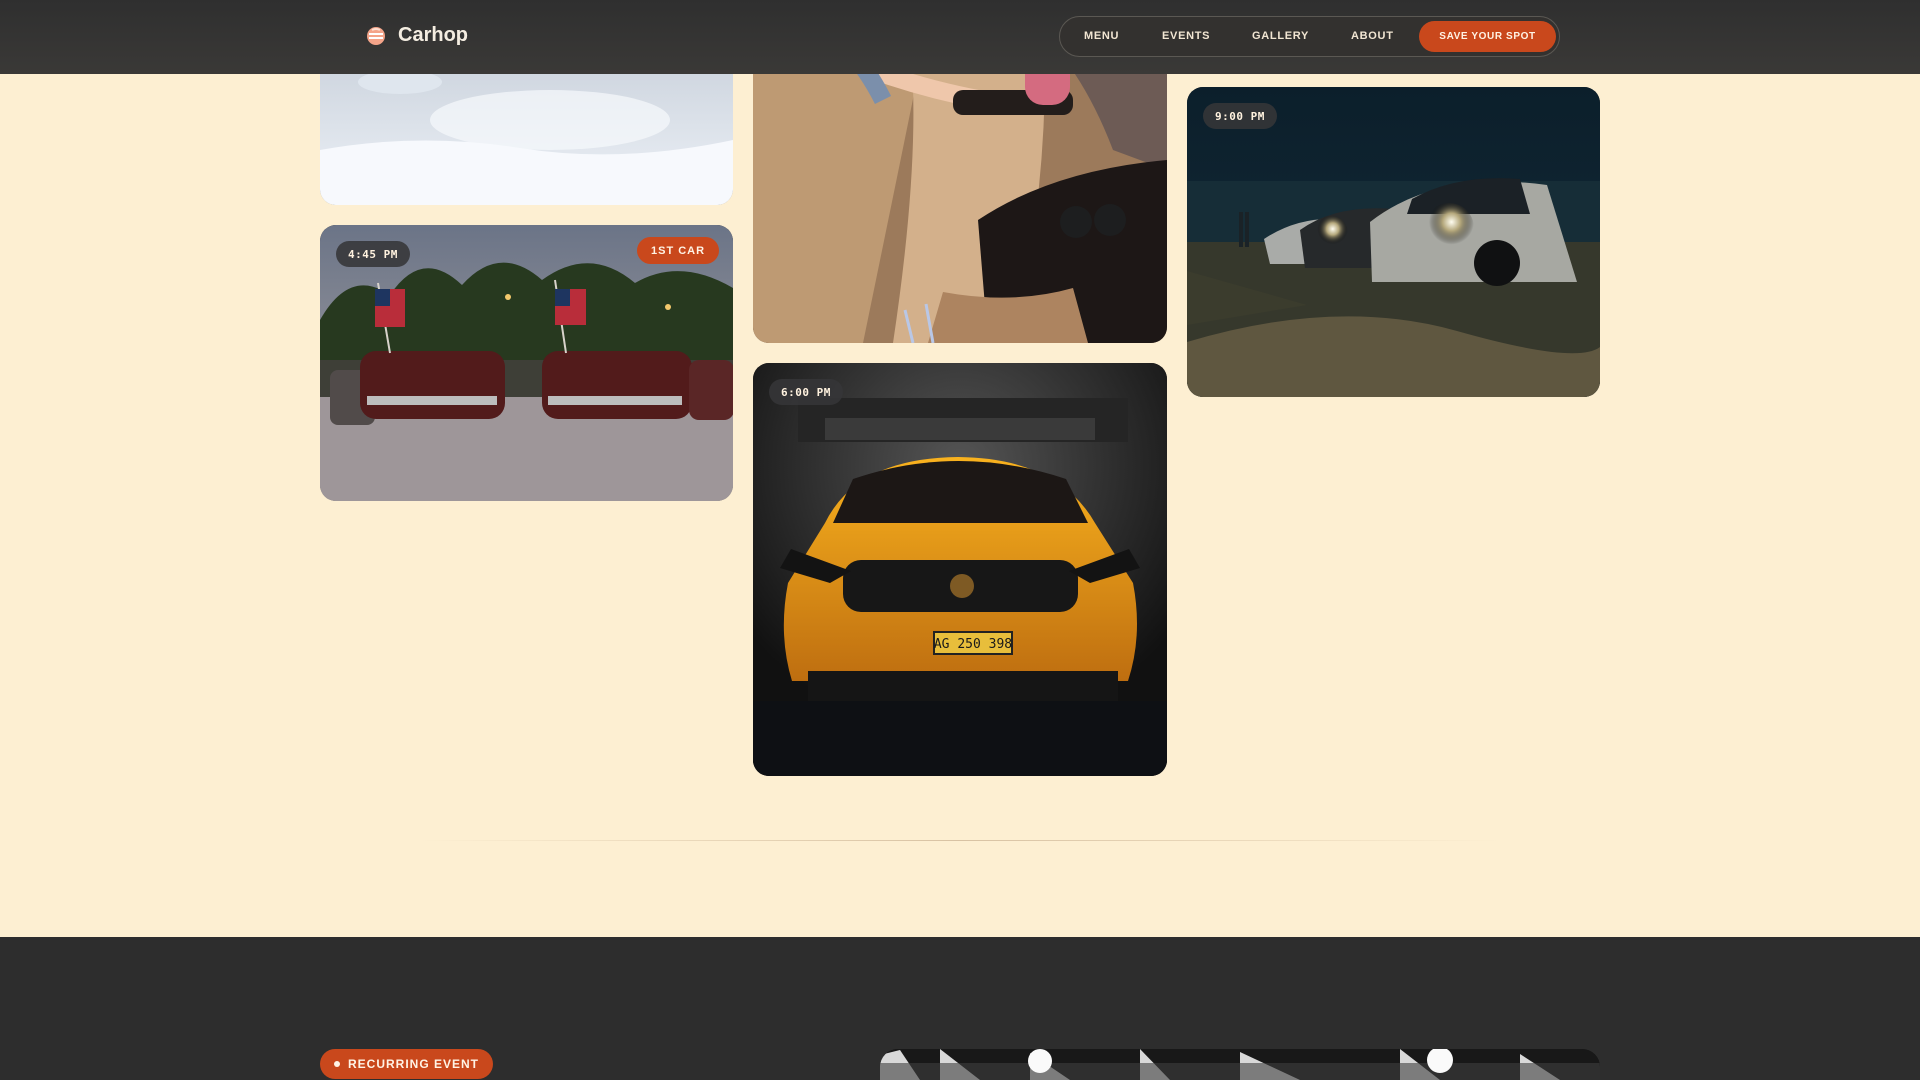 This screenshot has width=1920, height=1080. I want to click on time-chip: 4:45 PM, so click(373, 254).